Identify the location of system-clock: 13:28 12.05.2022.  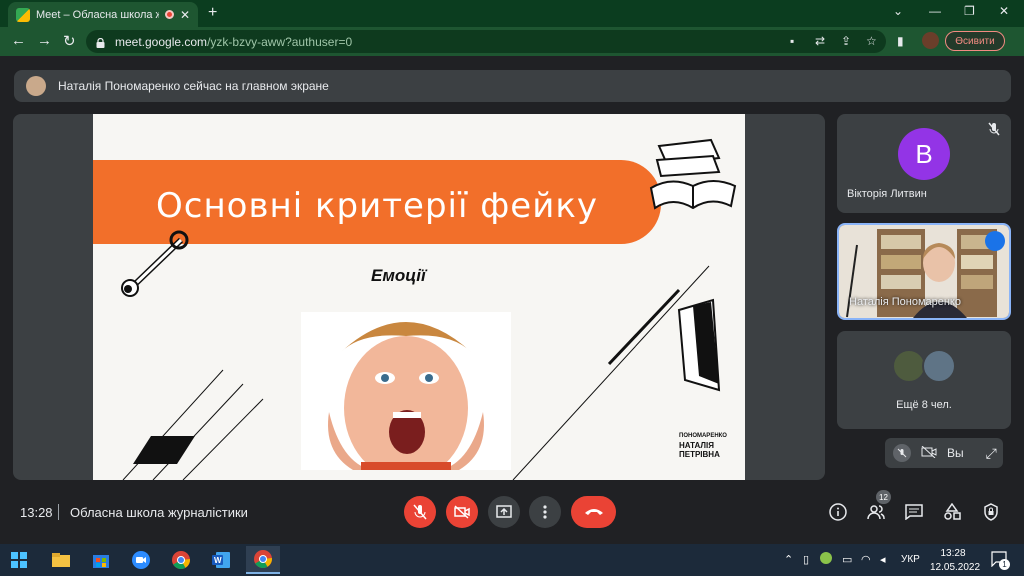
(955, 561).